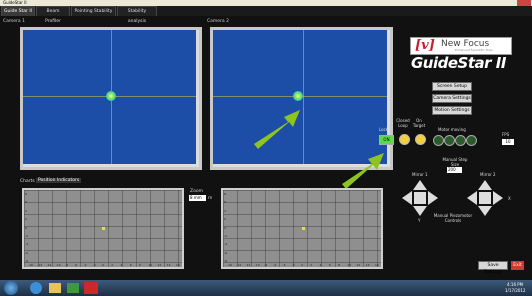 This screenshot has height=296, width=532. I want to click on save-settings-button: Save Settings, so click(493, 268).